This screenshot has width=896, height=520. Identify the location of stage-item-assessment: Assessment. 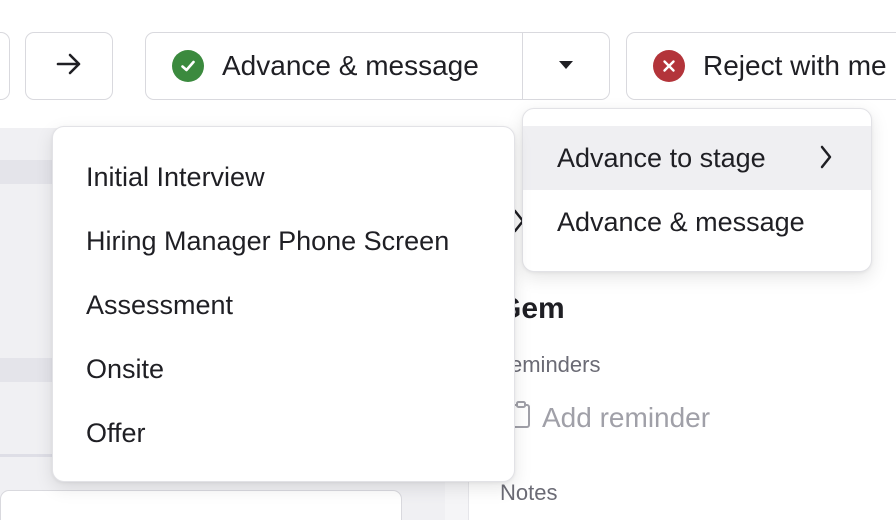
(283, 305).